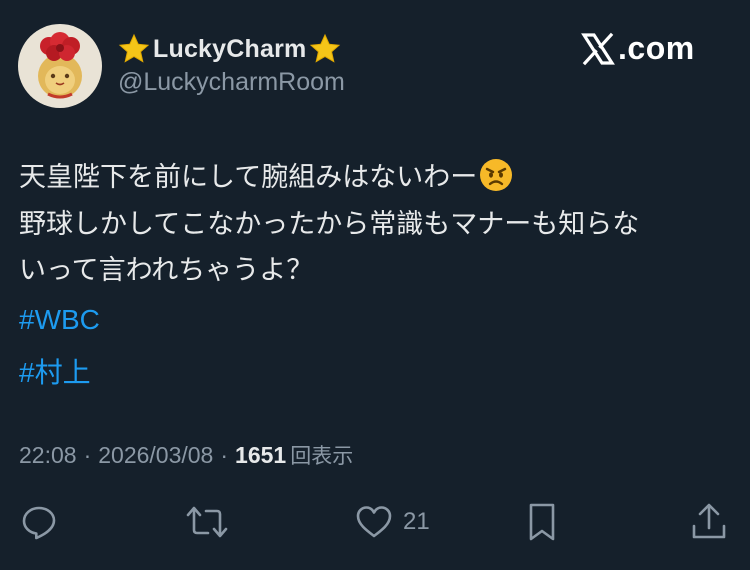  I want to click on like-count: 21, so click(416, 521).